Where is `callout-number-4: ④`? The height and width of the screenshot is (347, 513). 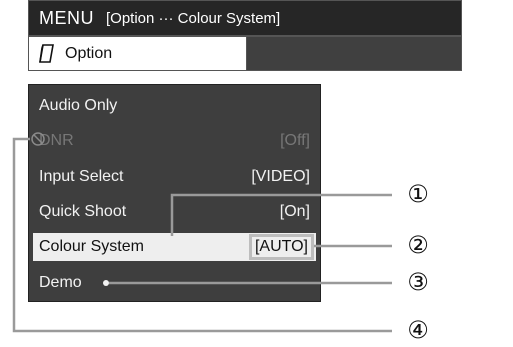 callout-number-4: ④ is located at coordinates (418, 330).